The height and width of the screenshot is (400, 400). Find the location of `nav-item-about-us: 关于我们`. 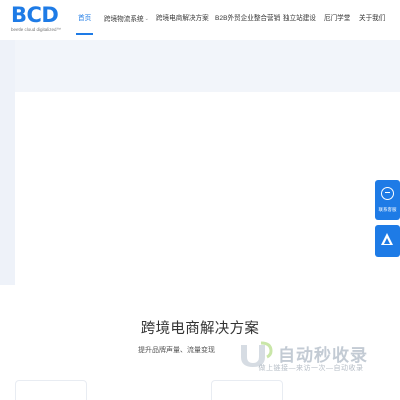

nav-item-about-us: 关于我们 is located at coordinates (372, 19).